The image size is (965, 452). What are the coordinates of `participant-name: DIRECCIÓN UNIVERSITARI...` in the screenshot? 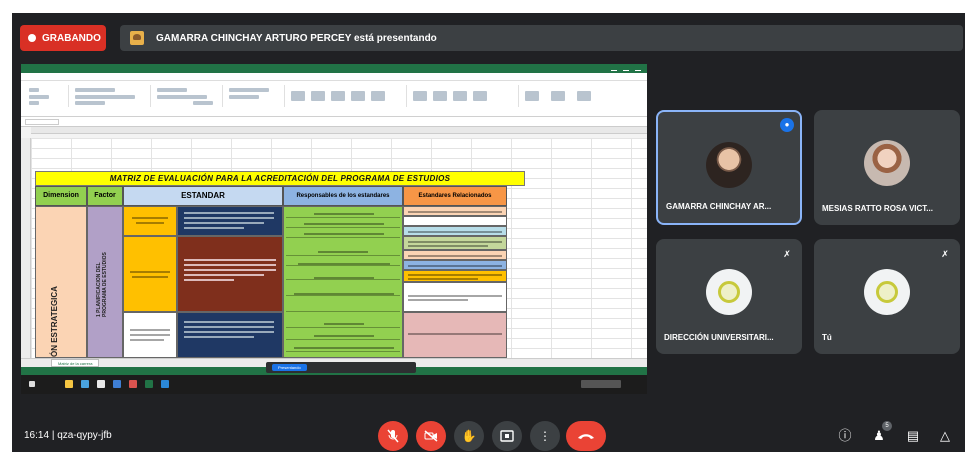 It's located at (719, 337).